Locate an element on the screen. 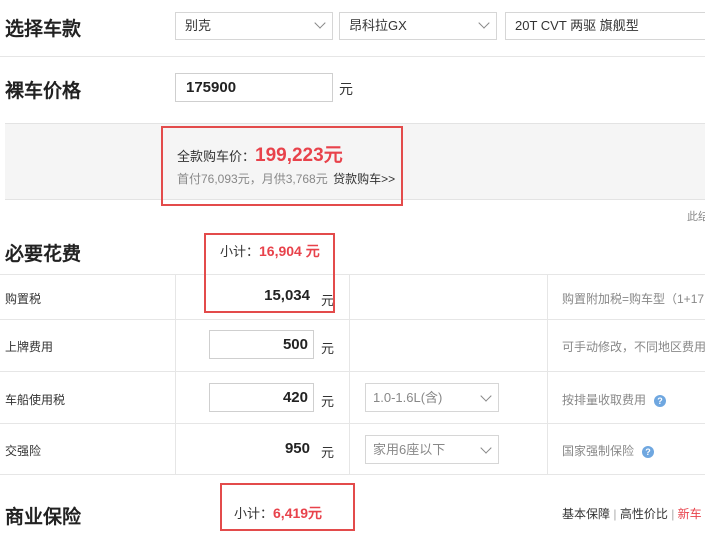 This screenshot has height=536, width=705. plan-tab-basic: 基本保障 is located at coordinates (586, 514).